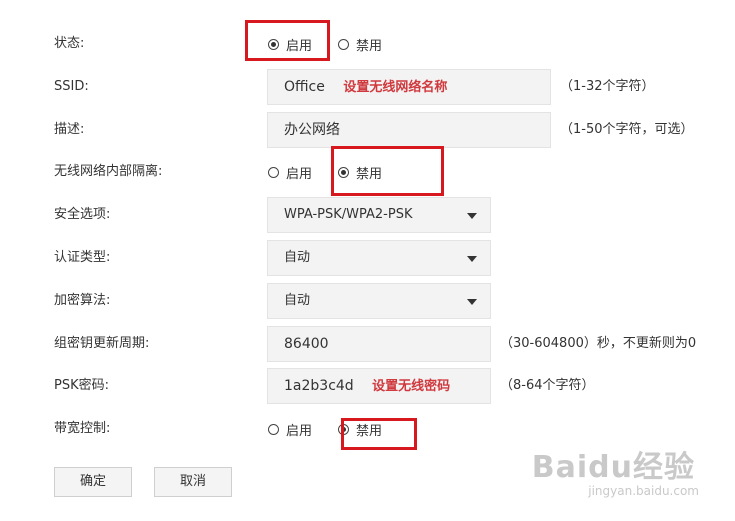  I want to click on encryption-row: 加密算法: 自动, so click(367, 301).